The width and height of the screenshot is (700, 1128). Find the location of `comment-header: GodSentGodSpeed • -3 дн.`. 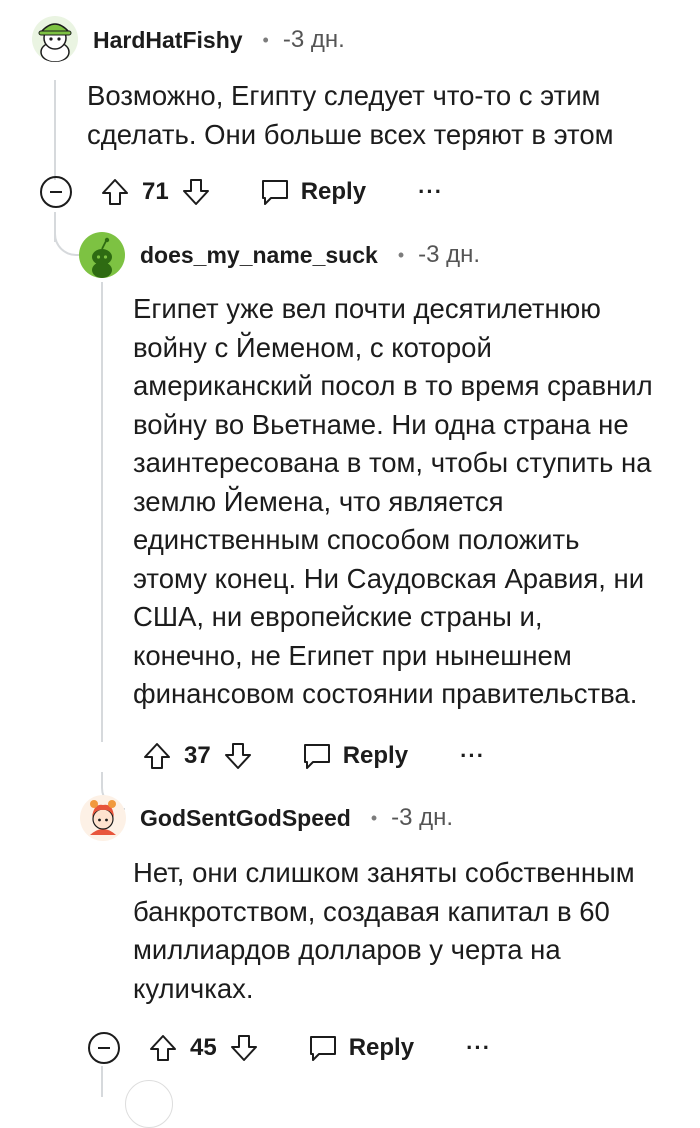

comment-header: GodSentGodSpeed • -3 дн. is located at coordinates (296, 818).